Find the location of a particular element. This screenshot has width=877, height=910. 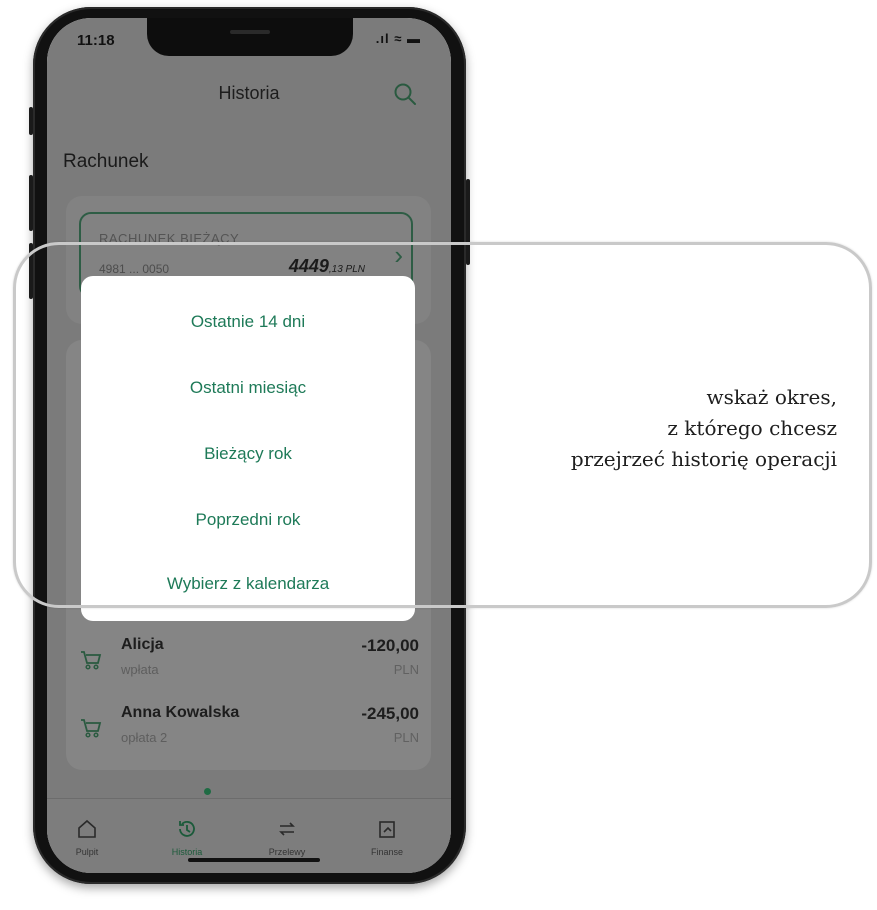

tab-pulpit: Pulpit is located at coordinates (87, 837).